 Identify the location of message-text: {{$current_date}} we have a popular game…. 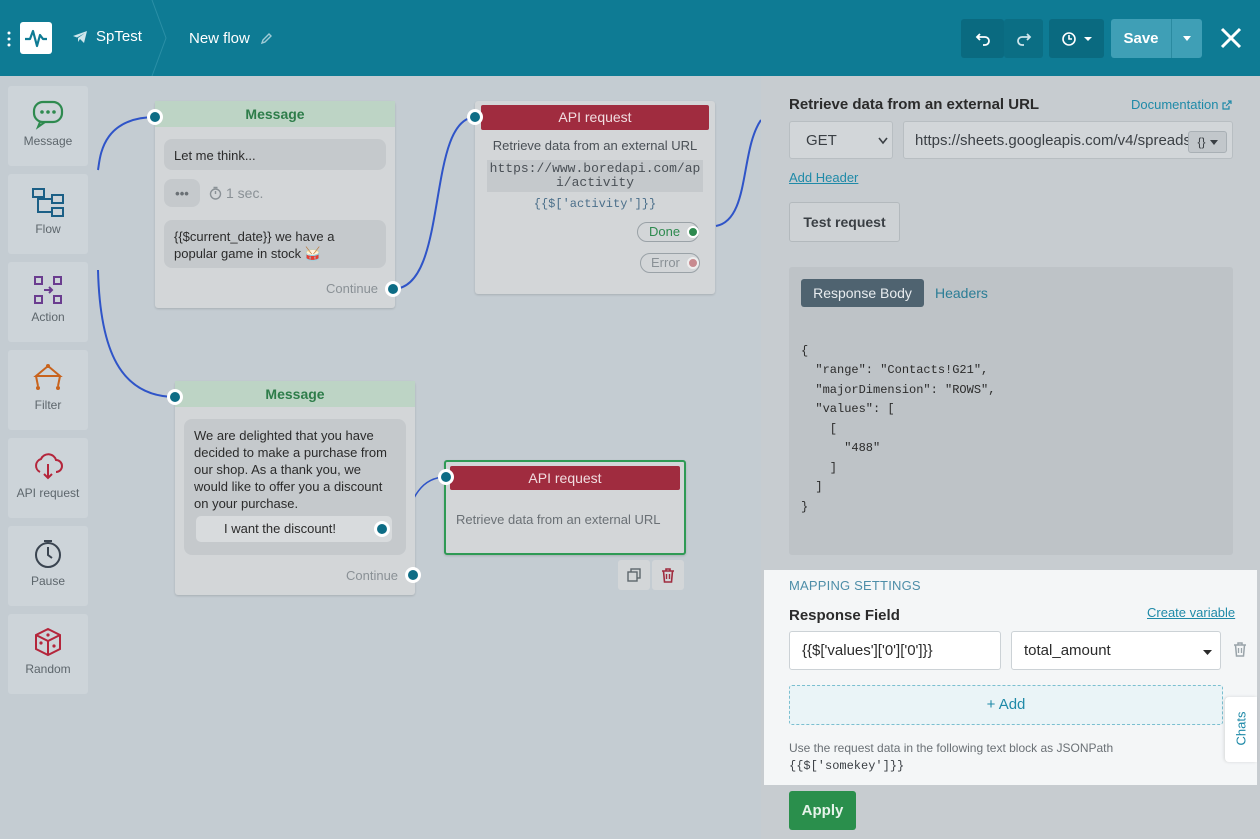
(275, 244).